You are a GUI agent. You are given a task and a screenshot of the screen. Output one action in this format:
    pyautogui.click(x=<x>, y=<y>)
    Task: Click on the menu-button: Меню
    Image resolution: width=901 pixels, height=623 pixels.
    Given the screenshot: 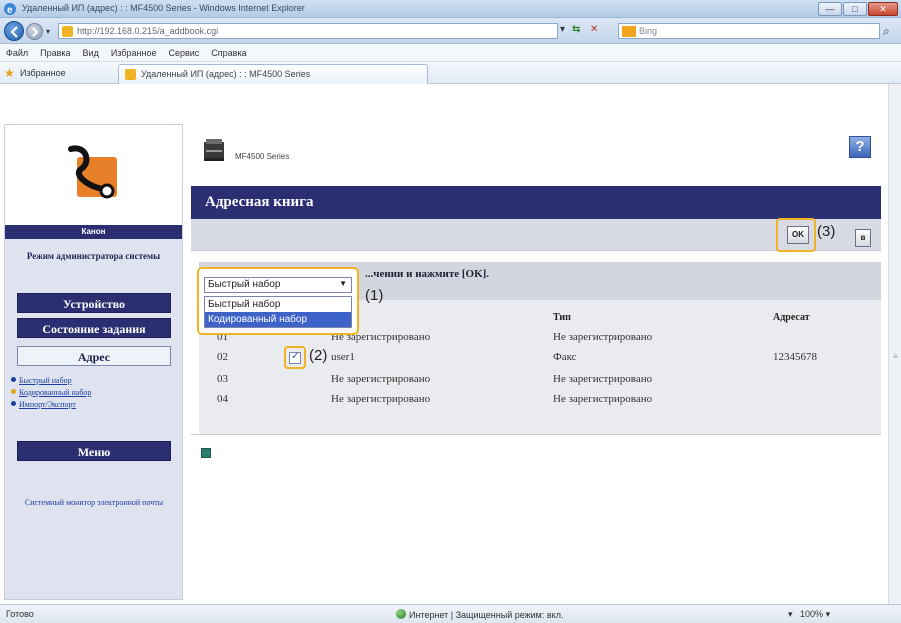 What is the action you would take?
    pyautogui.click(x=94, y=451)
    